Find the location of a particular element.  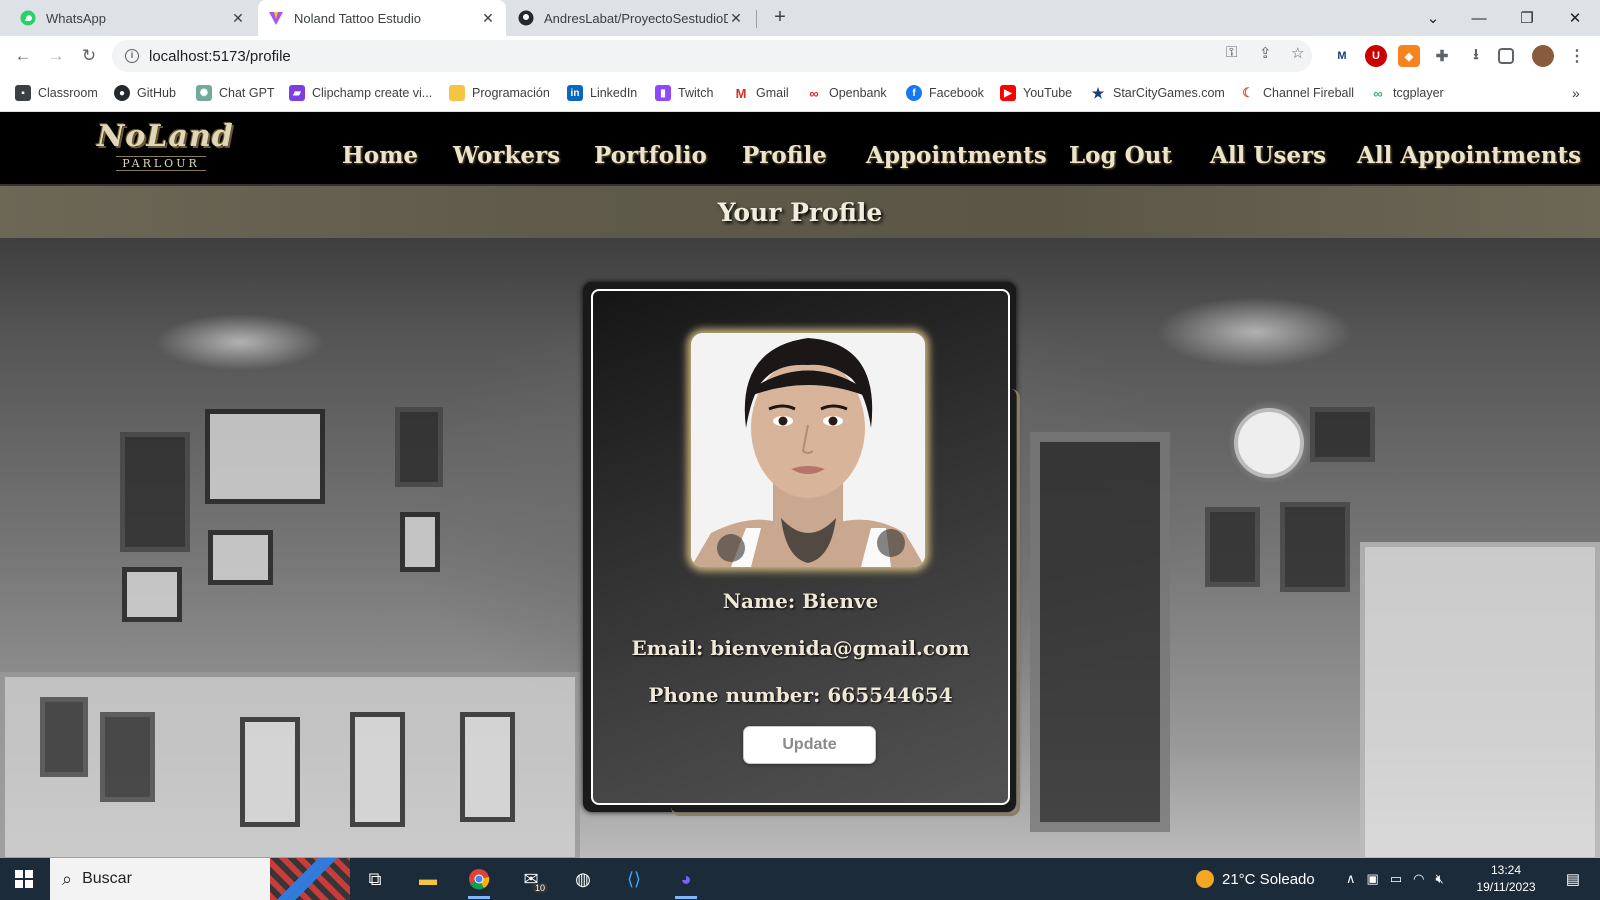

address-url: localhost:5173/profile is located at coordinates (220, 56).